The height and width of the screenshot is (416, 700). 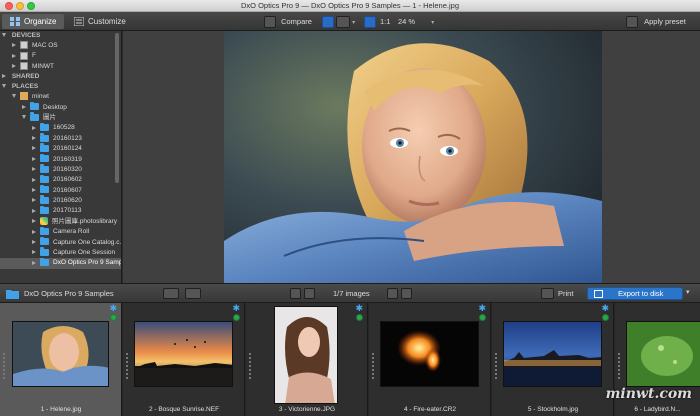 What do you see at coordinates (60, 107) in the screenshot?
I see `sidebar-item-place: Desktop` at bounding box center [60, 107].